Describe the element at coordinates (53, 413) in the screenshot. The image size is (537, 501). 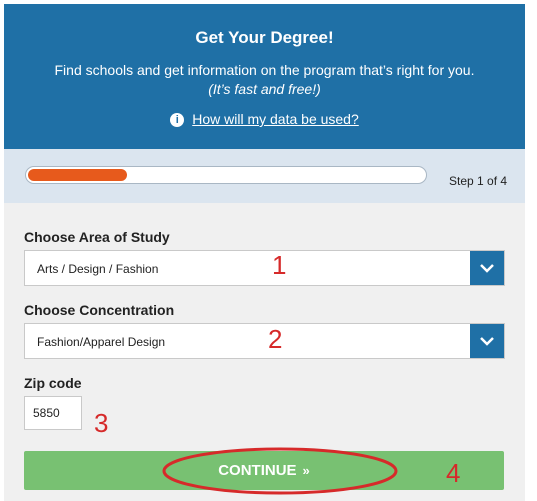
I see `zip-code-input` at that location.